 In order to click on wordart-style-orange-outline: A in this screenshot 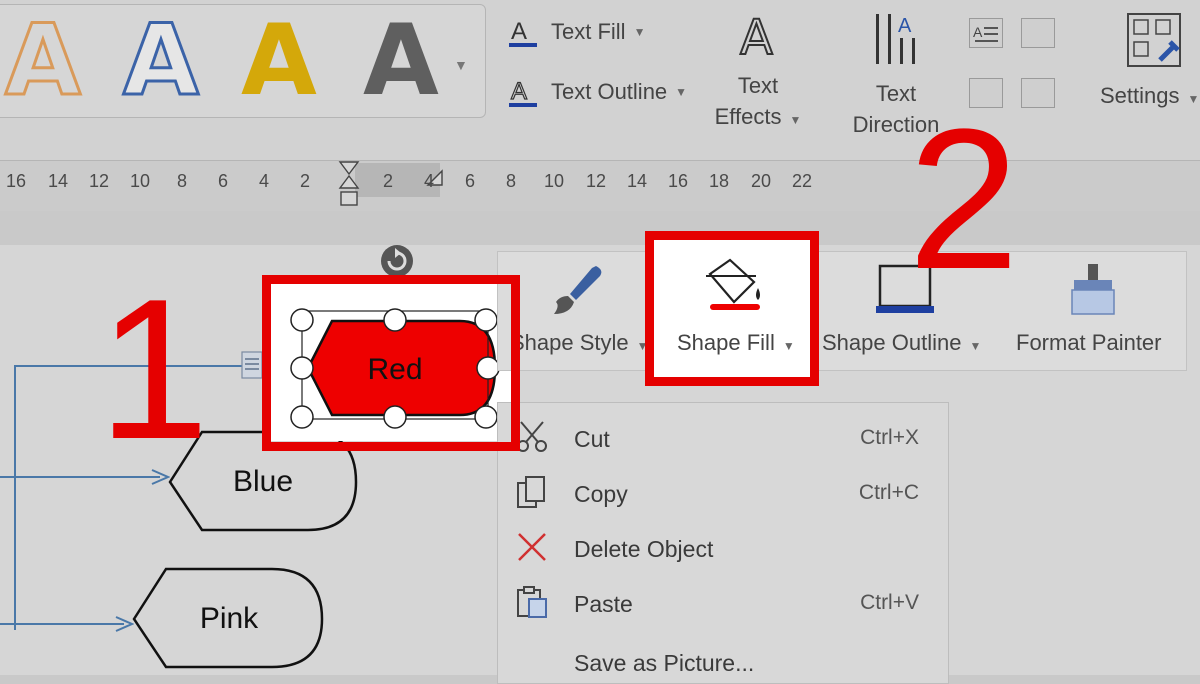, I will do `click(43, 61)`.